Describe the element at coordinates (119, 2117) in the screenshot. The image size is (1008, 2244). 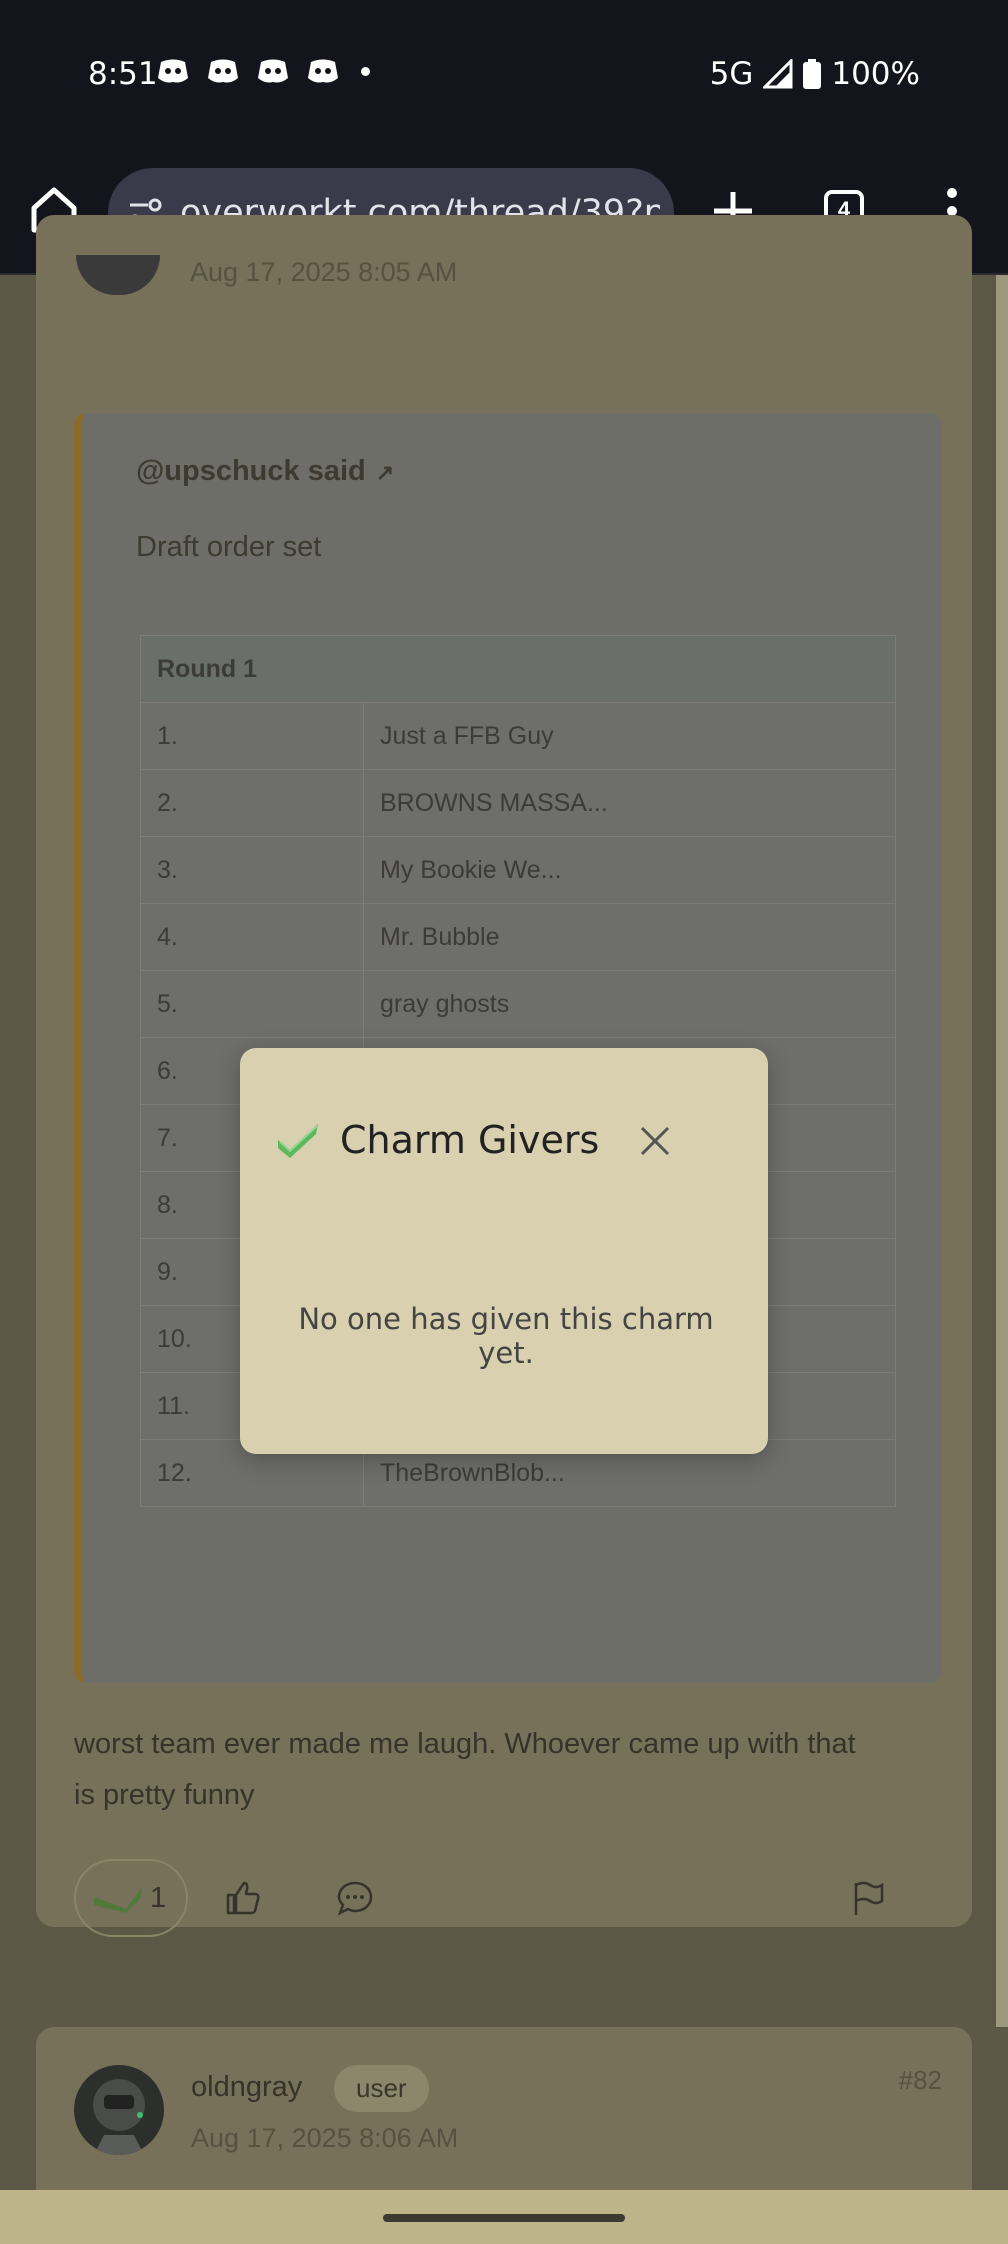
I see `robot-avatar-icon` at that location.